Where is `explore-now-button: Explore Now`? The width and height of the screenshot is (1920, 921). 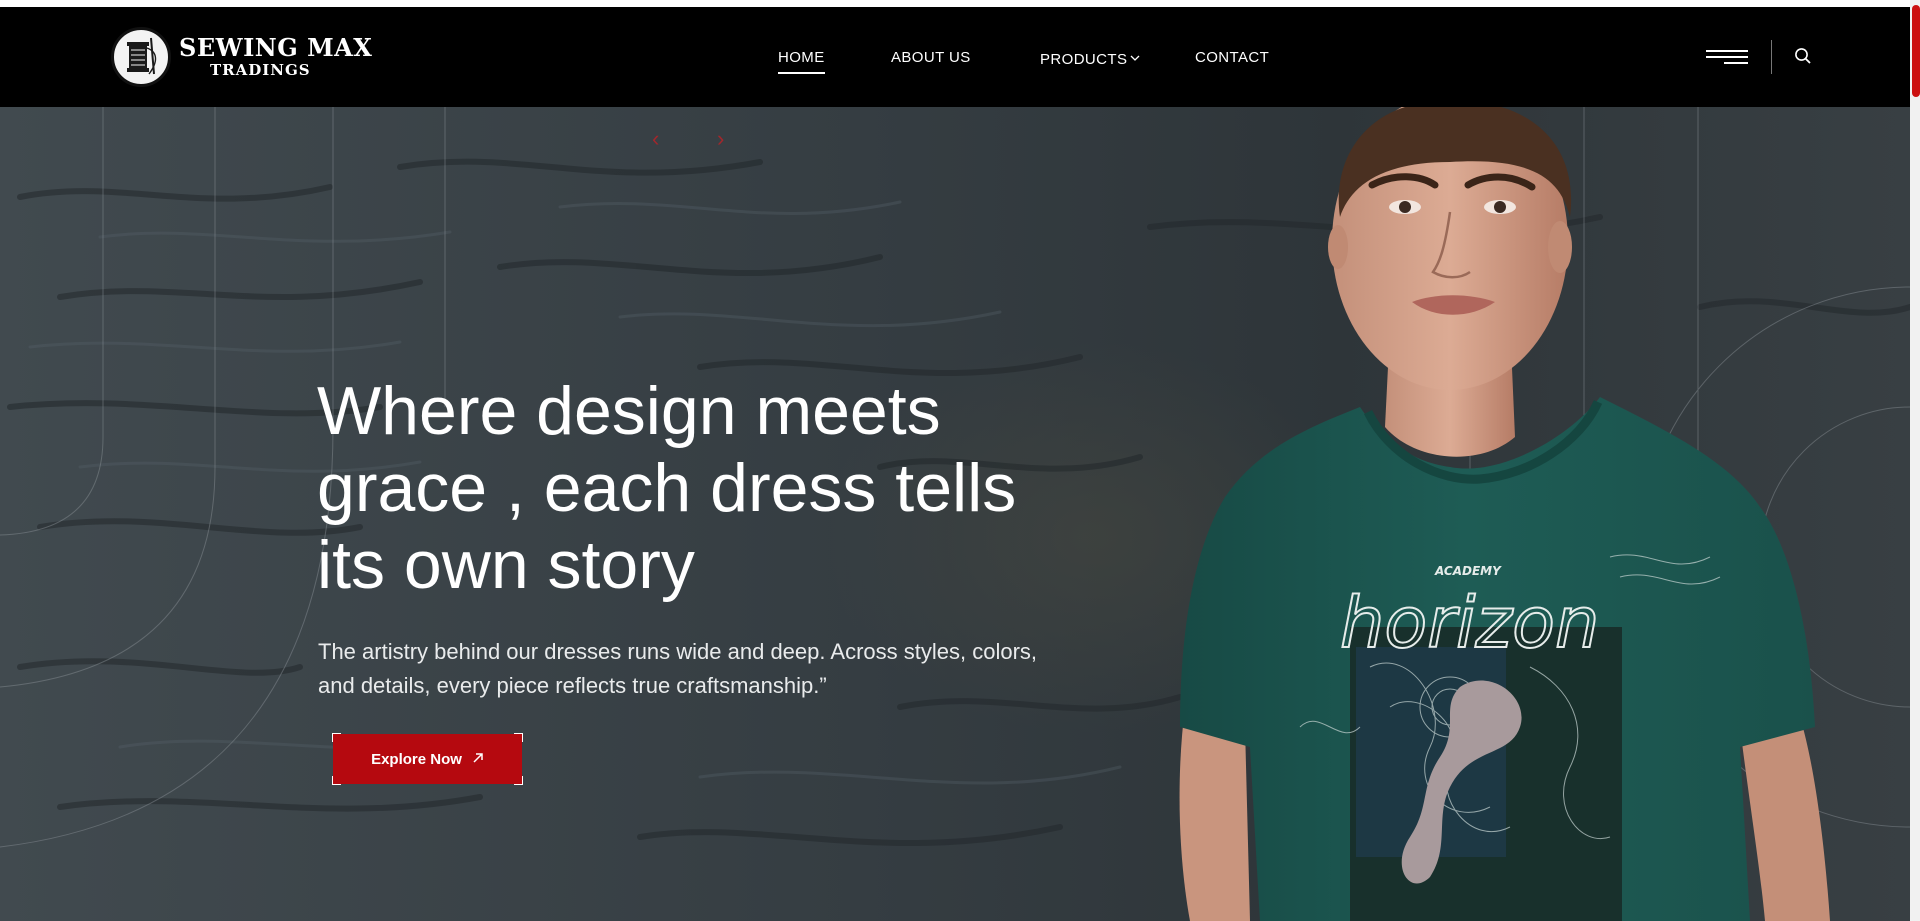 explore-now-button: Explore Now is located at coordinates (427, 759).